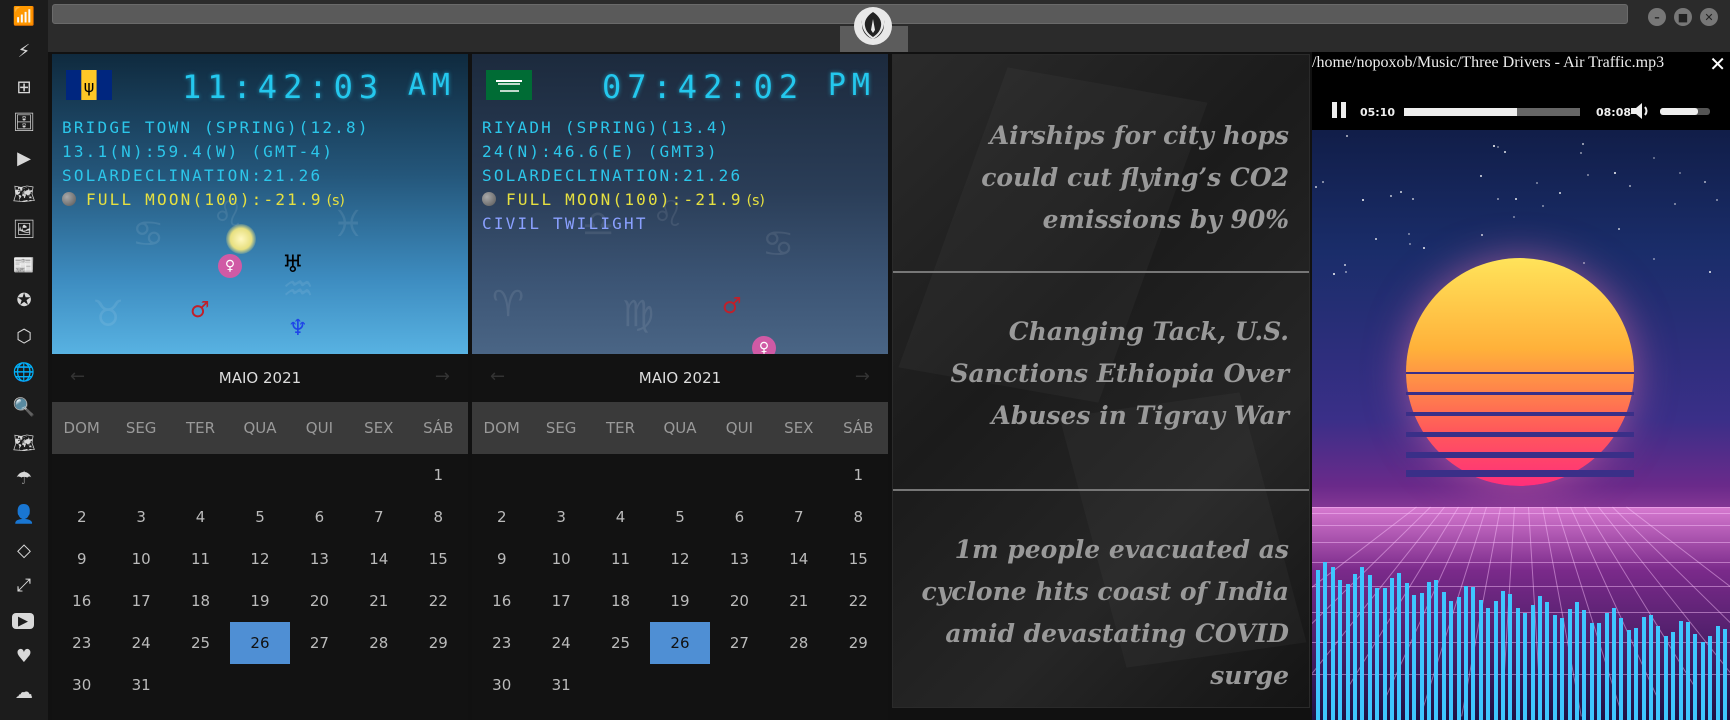 The width and height of the screenshot is (1730, 720). Describe the element at coordinates (24, 479) in the screenshot. I see `umbrella-icon: ☂` at that location.